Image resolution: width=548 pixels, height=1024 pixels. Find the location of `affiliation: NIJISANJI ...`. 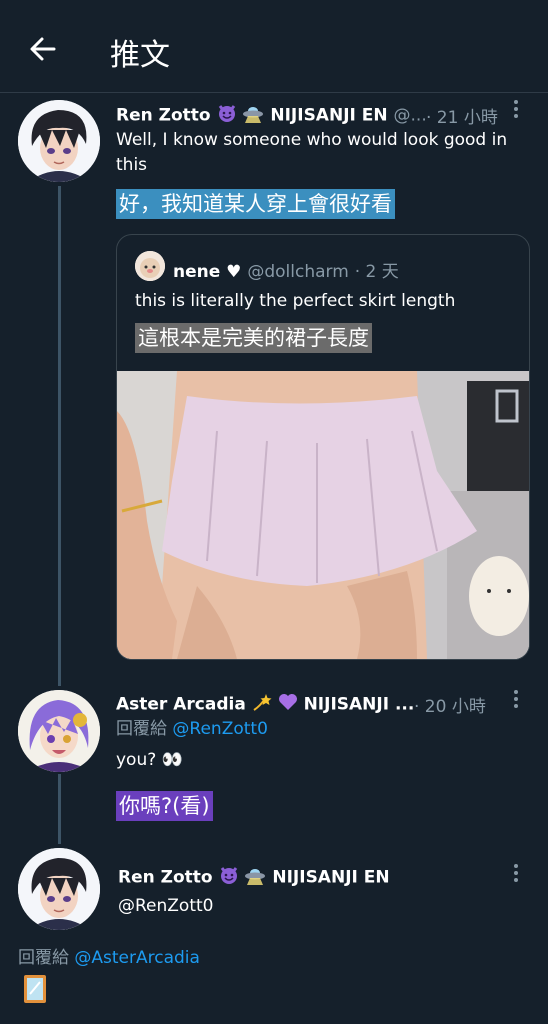

affiliation: NIJISANJI ... is located at coordinates (359, 704).